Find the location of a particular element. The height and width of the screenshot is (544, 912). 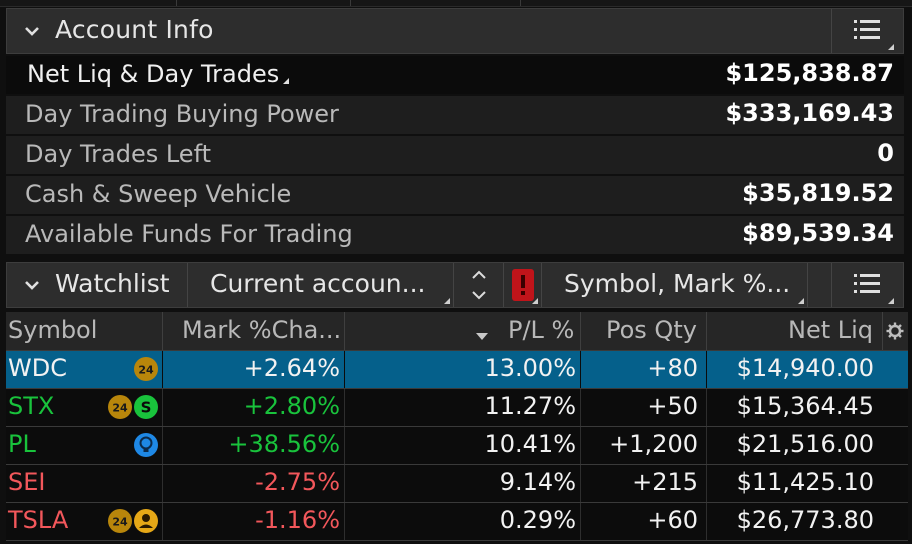

symbol-cell: STX is located at coordinates (31, 406).